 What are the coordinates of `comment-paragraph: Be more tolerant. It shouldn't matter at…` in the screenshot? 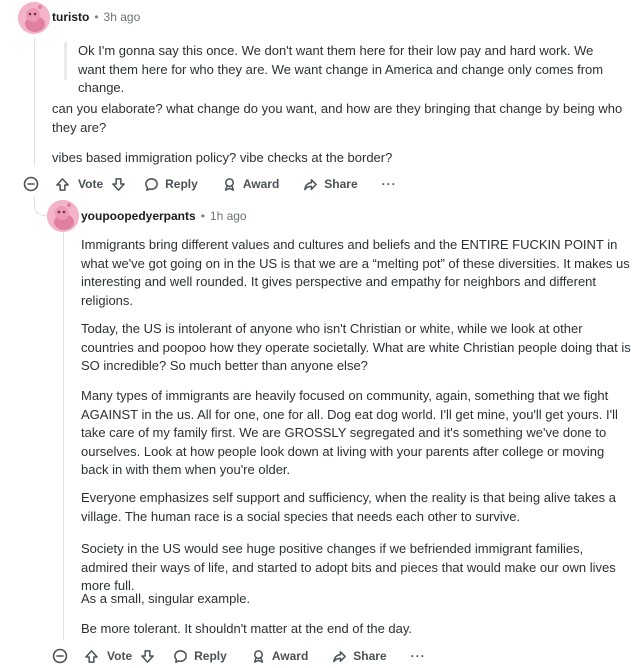 It's located at (247, 628).